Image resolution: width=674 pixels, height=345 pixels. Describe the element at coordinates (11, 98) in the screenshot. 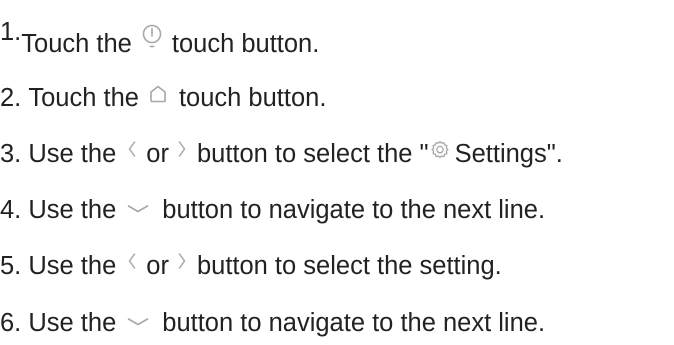

I see `step-number: 2.` at that location.